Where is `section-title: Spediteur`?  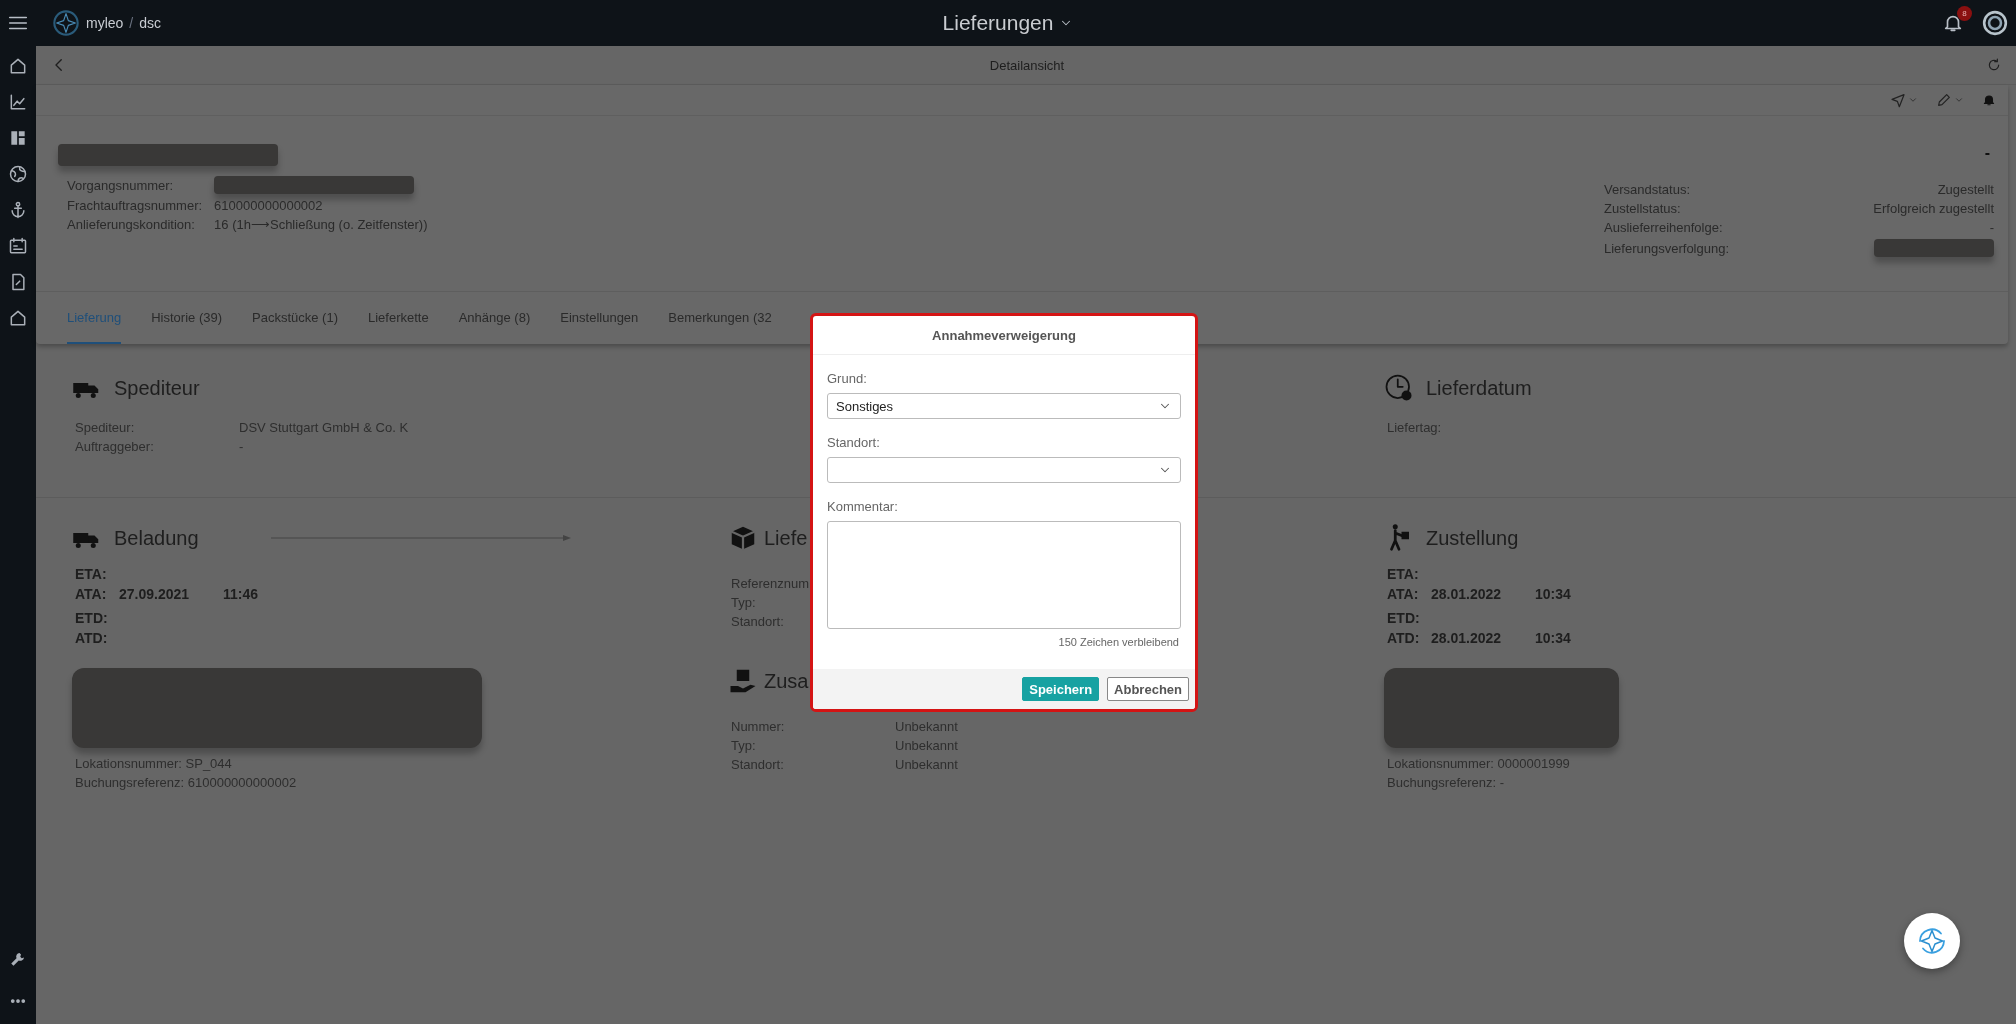 section-title: Spediteur is located at coordinates (157, 388).